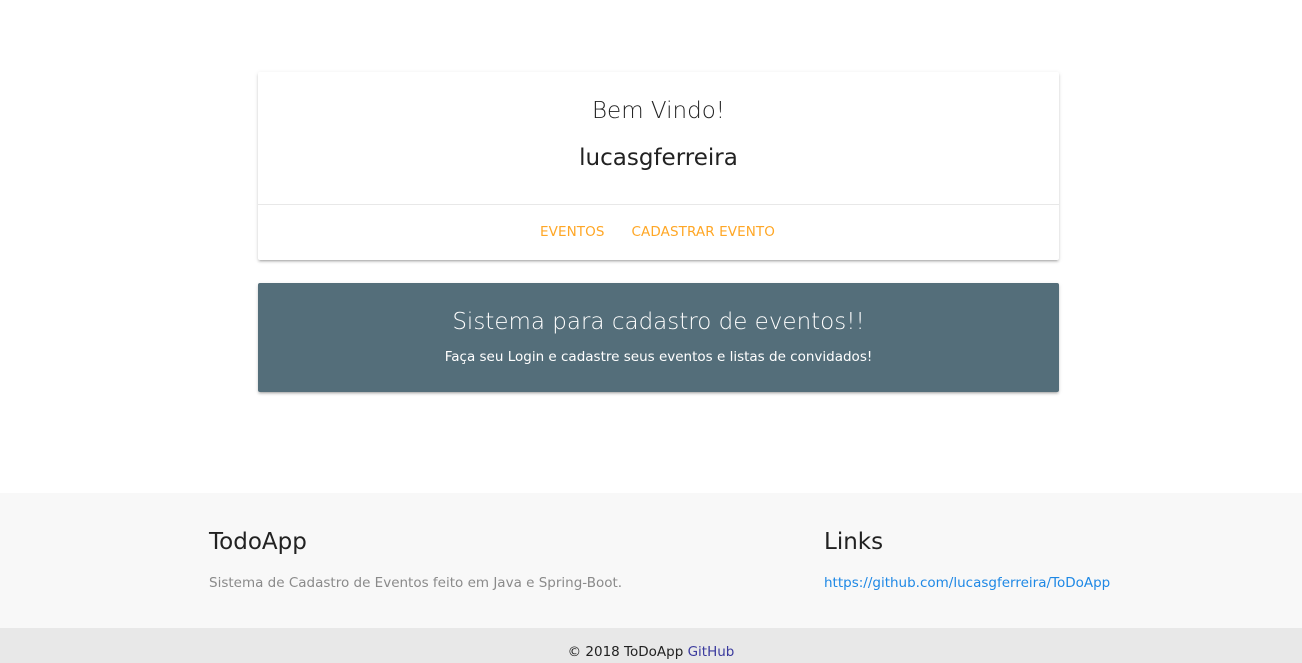  I want to click on footer-links-heading: Links, so click(854, 542).